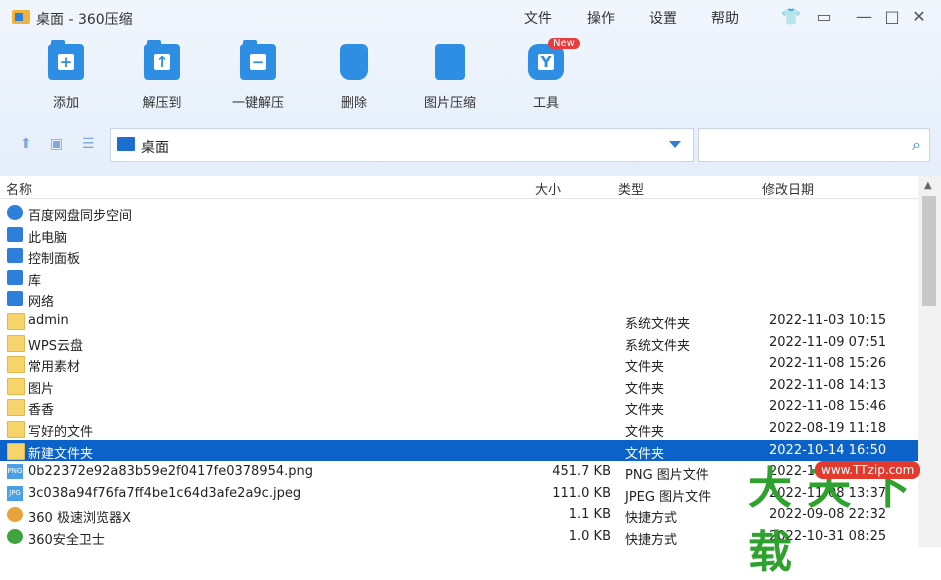 This screenshot has width=941, height=580. What do you see at coordinates (61, 432) in the screenshot?
I see `file-name: 写好的文件` at bounding box center [61, 432].